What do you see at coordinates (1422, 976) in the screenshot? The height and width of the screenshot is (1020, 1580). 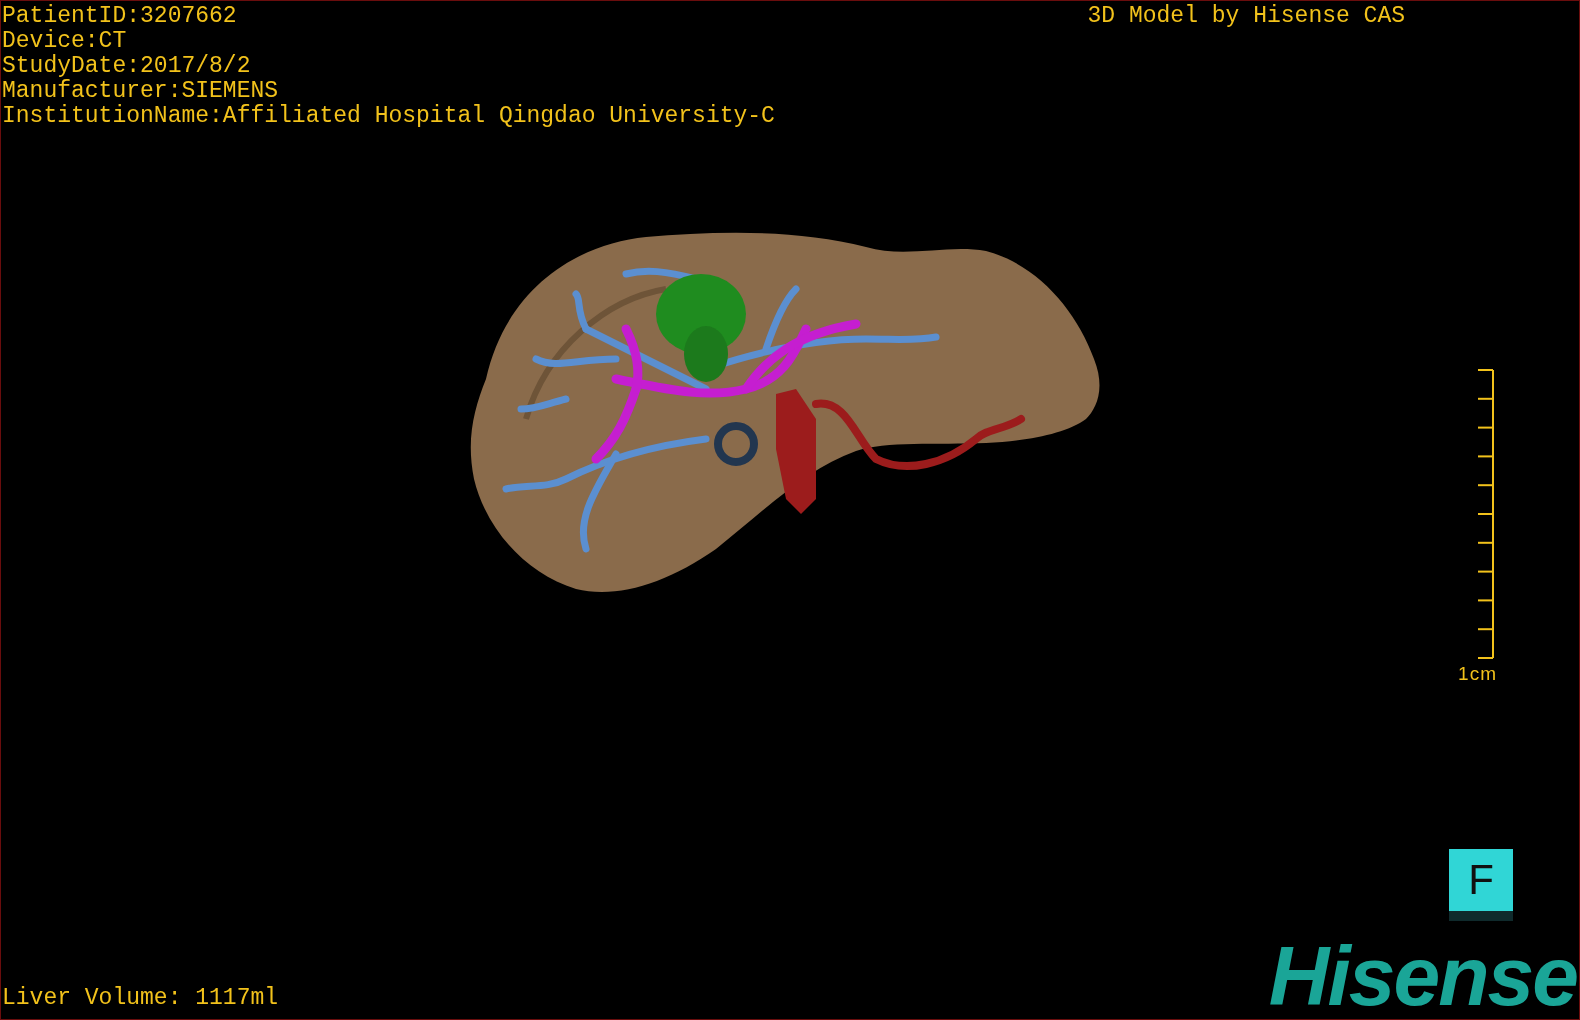 I see `brand-logo: Hisense` at bounding box center [1422, 976].